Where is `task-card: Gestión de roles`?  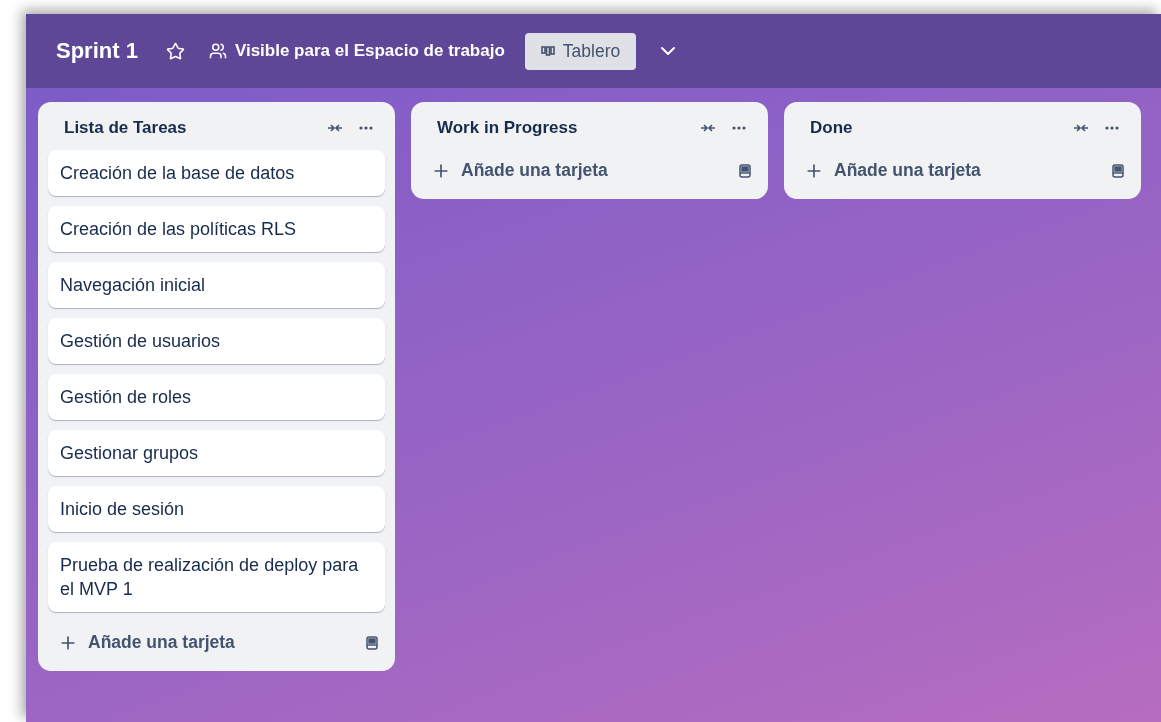 task-card: Gestión de roles is located at coordinates (216, 397).